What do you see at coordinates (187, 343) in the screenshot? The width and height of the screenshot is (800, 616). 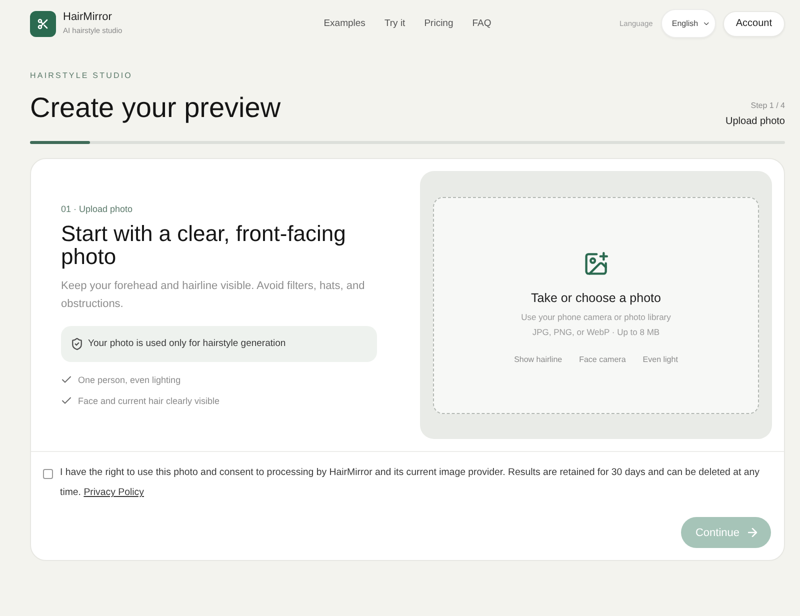 I see `privacy-note-text: Your photo is used only for hairstyle generation` at bounding box center [187, 343].